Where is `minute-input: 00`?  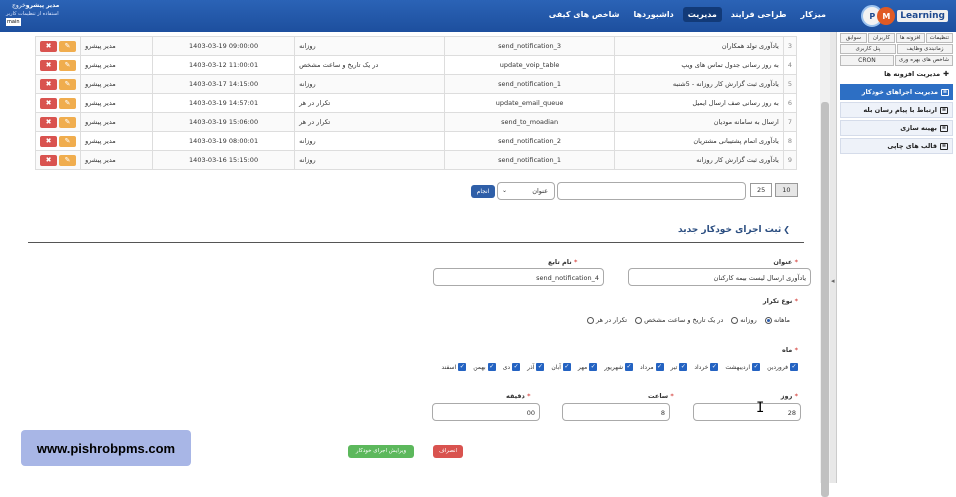 minute-input: 00 is located at coordinates (486, 412).